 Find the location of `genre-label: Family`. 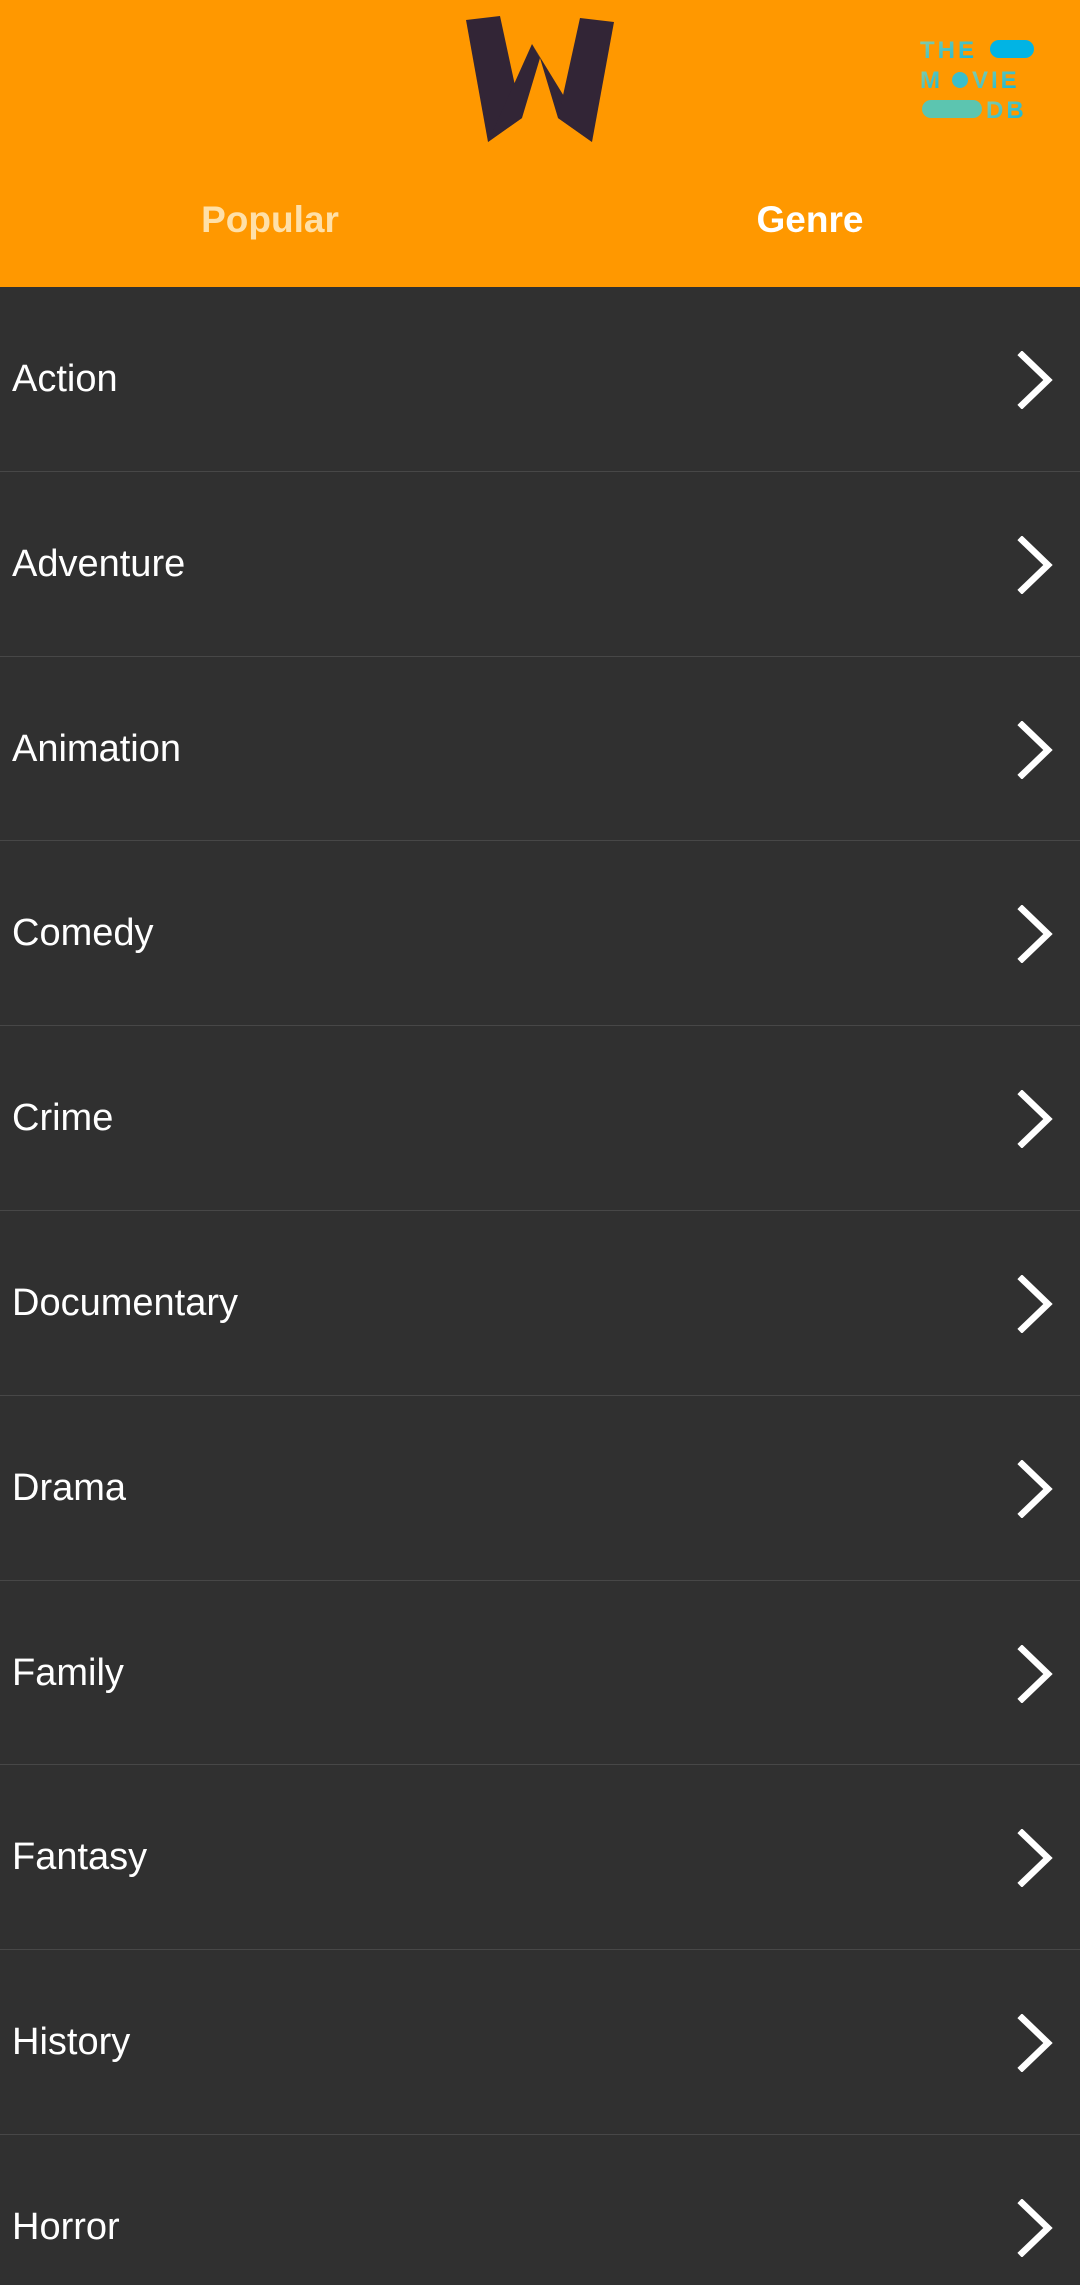

genre-label: Family is located at coordinates (68, 1672).